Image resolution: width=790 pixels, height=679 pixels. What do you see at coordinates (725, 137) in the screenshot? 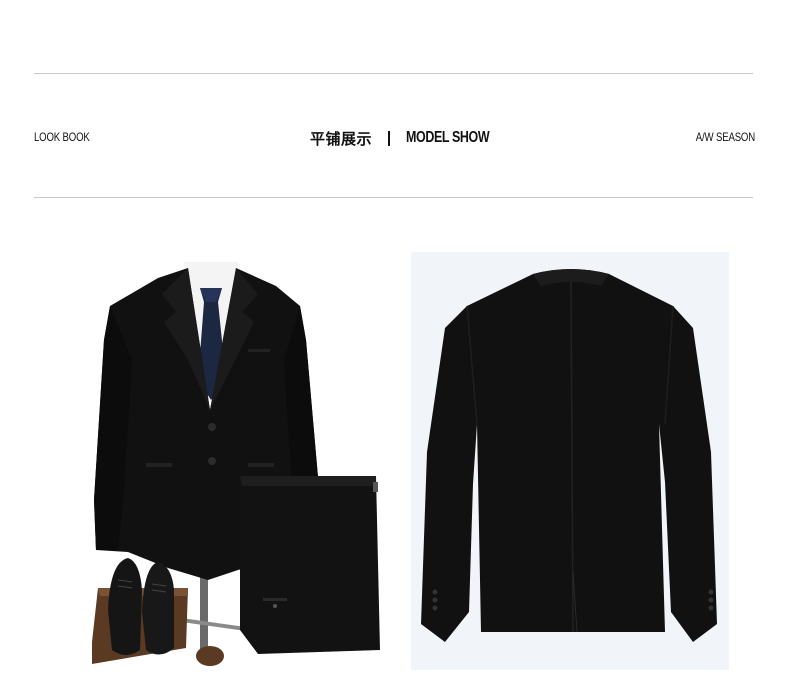
I see `season-label: A/W SEASON` at bounding box center [725, 137].